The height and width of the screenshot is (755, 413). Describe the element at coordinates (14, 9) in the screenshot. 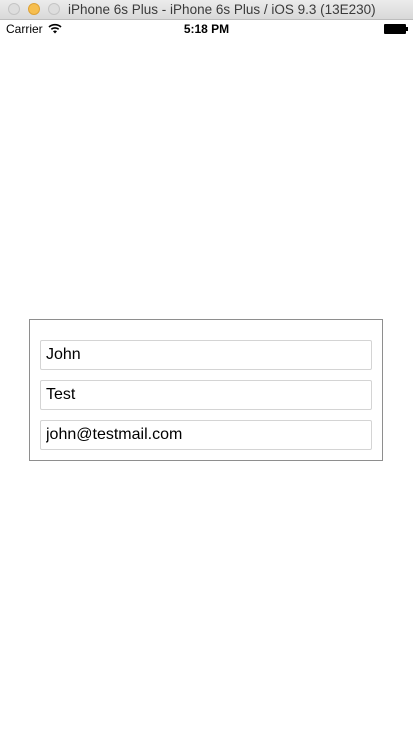

I see `close-window-button` at that location.